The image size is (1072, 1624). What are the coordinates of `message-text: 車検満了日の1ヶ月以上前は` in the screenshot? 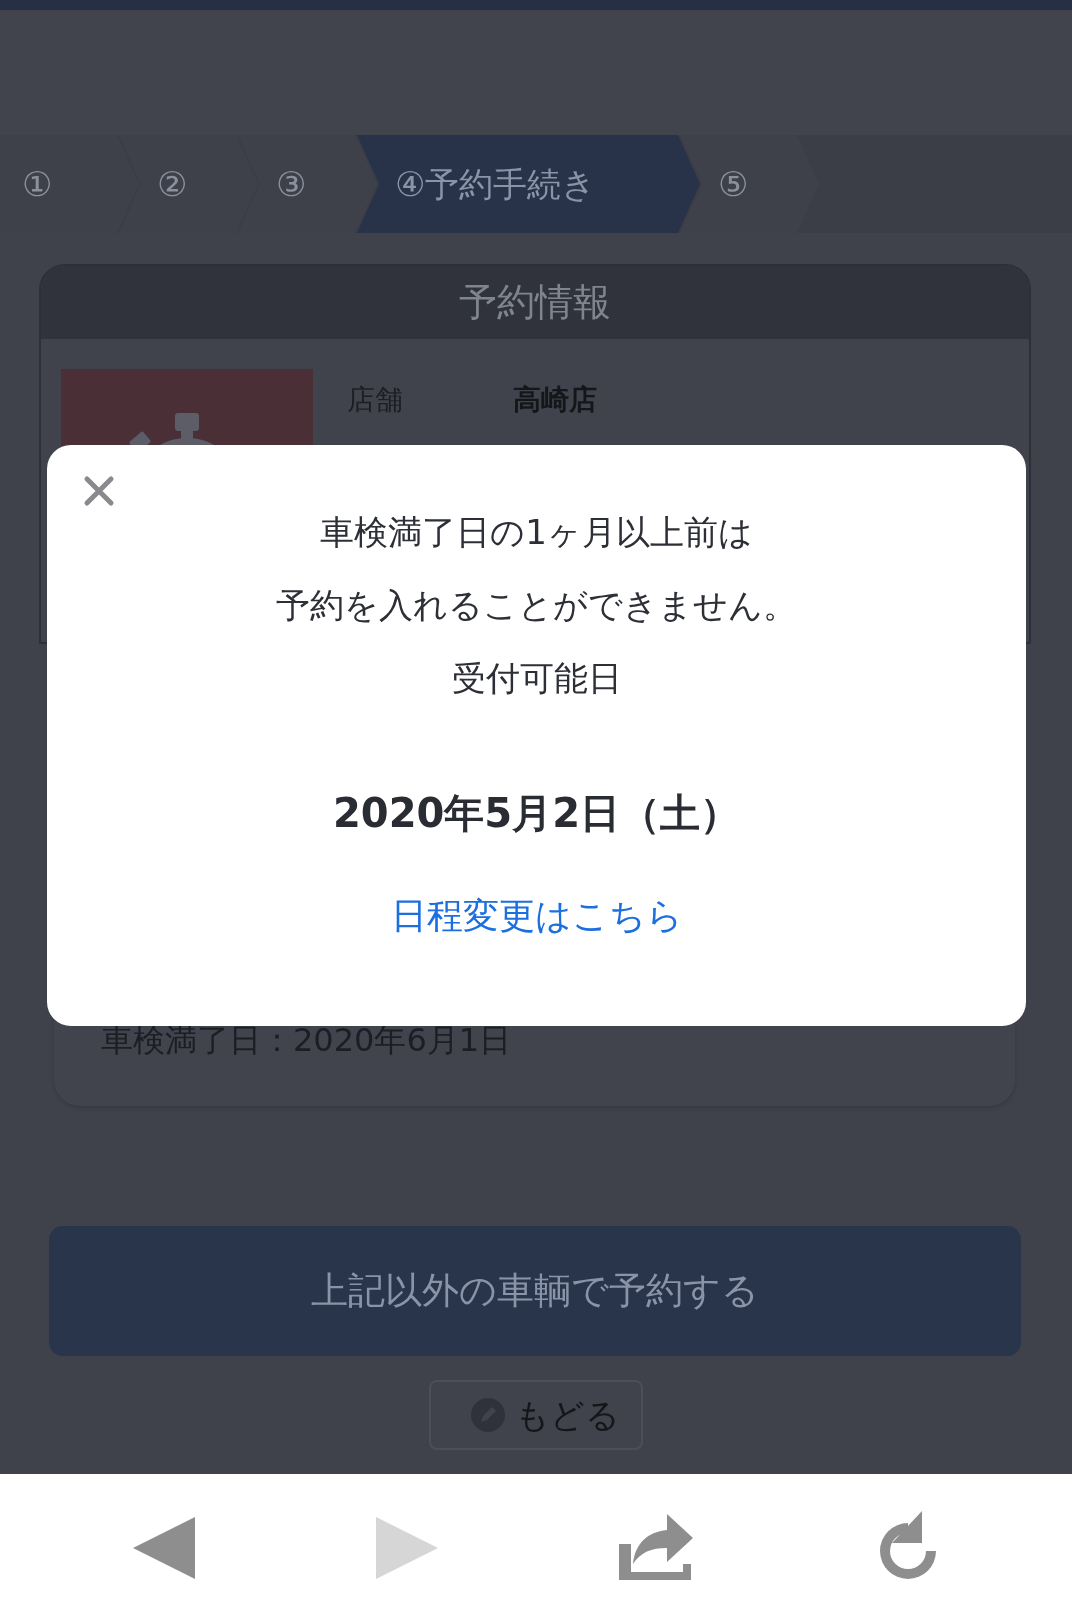 It's located at (536, 532).